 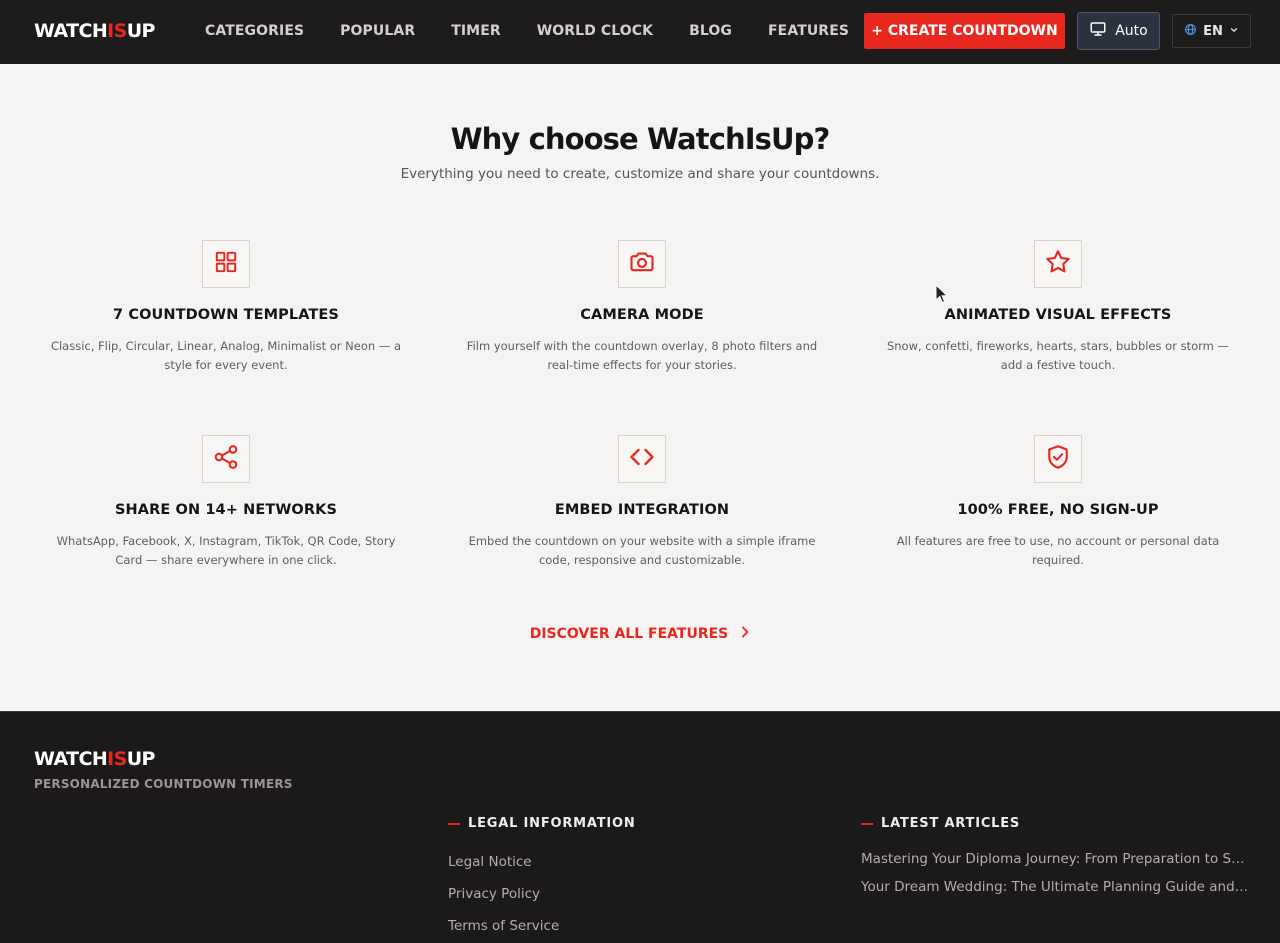 I want to click on theme-toggle-button: Auto, so click(x=1118, y=31).